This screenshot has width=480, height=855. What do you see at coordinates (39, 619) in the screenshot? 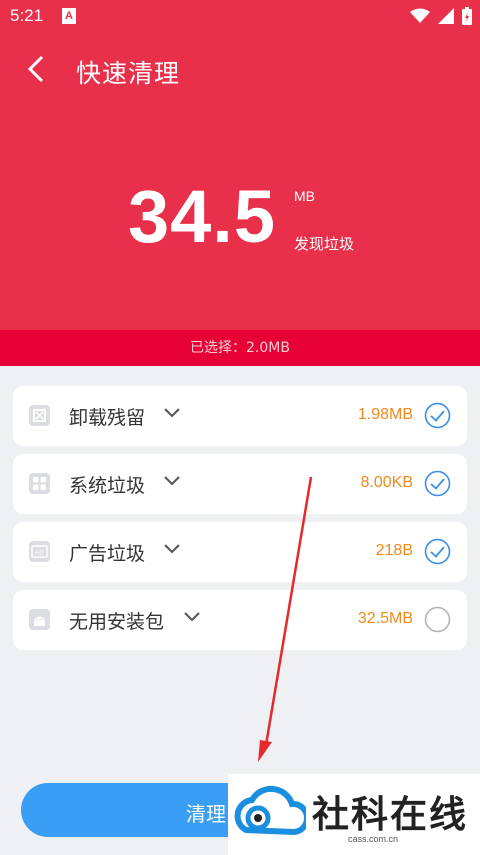
I see `apk-package-icon` at bounding box center [39, 619].